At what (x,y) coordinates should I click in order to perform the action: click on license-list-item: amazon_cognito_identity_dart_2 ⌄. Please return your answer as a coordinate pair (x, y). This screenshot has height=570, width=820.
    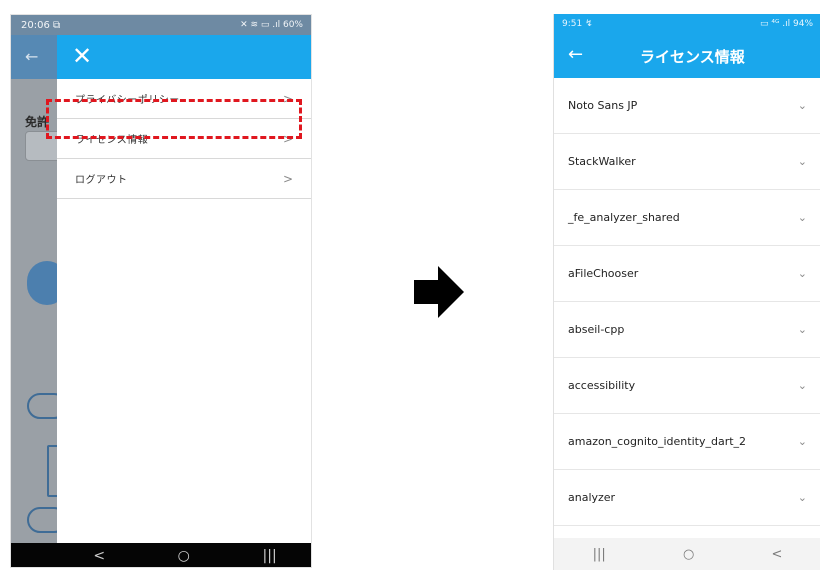
    Looking at the image, I should click on (687, 442).